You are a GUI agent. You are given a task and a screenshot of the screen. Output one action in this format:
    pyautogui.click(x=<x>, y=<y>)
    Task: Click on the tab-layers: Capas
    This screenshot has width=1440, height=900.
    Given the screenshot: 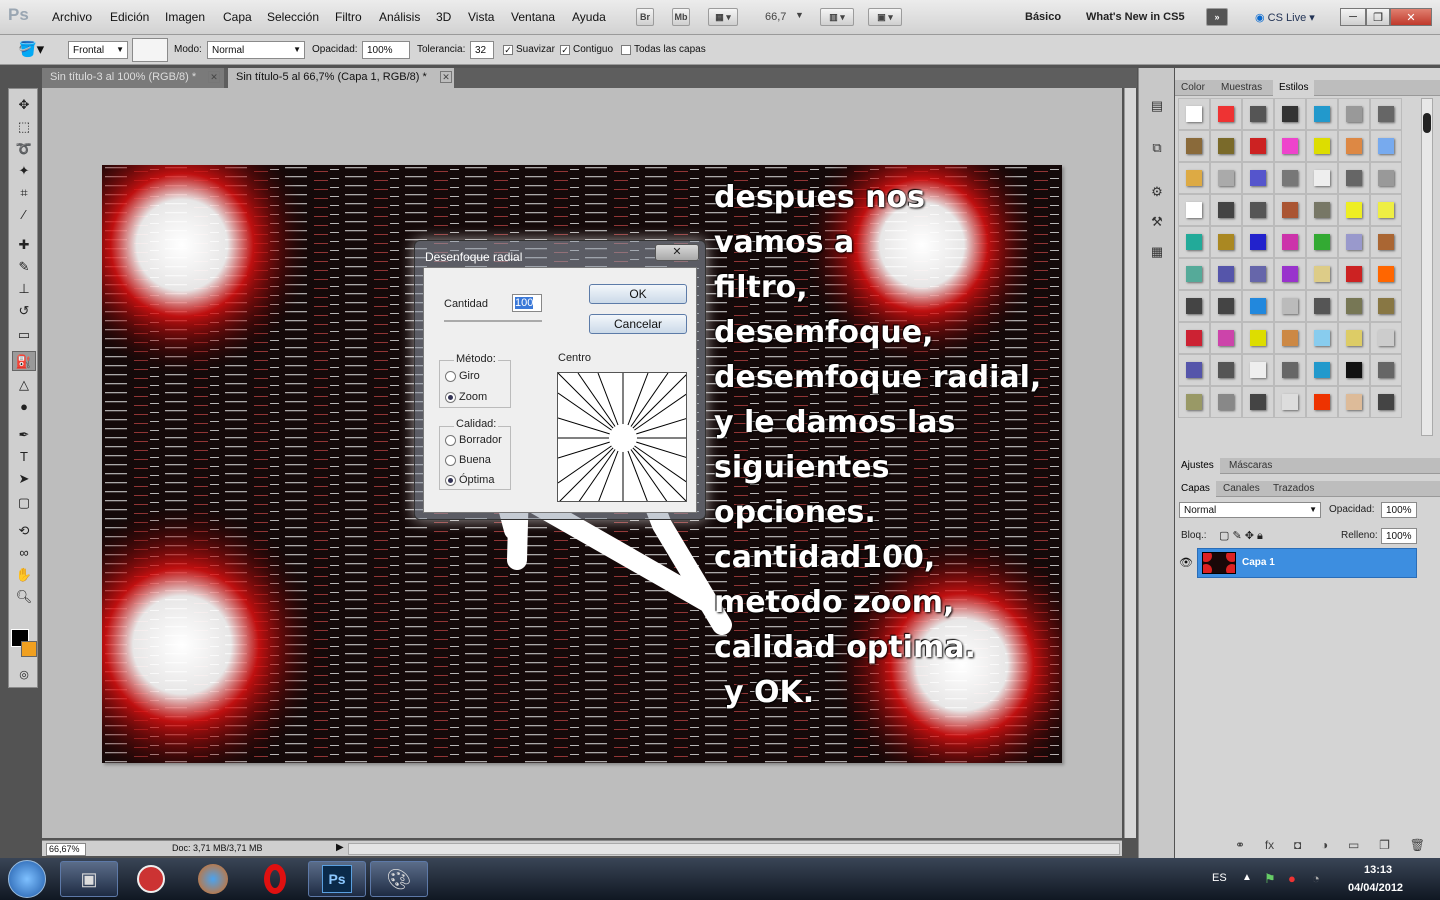 What is the action you would take?
    pyautogui.click(x=1195, y=489)
    